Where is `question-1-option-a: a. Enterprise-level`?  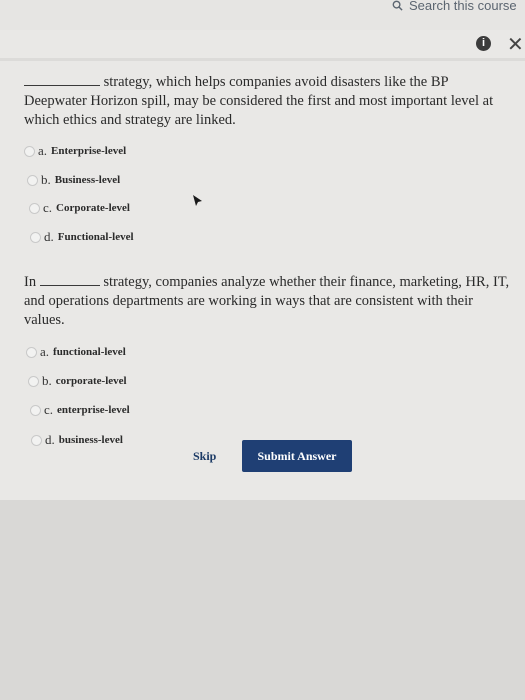 question-1-option-a: a. Enterprise-level is located at coordinates (75, 151).